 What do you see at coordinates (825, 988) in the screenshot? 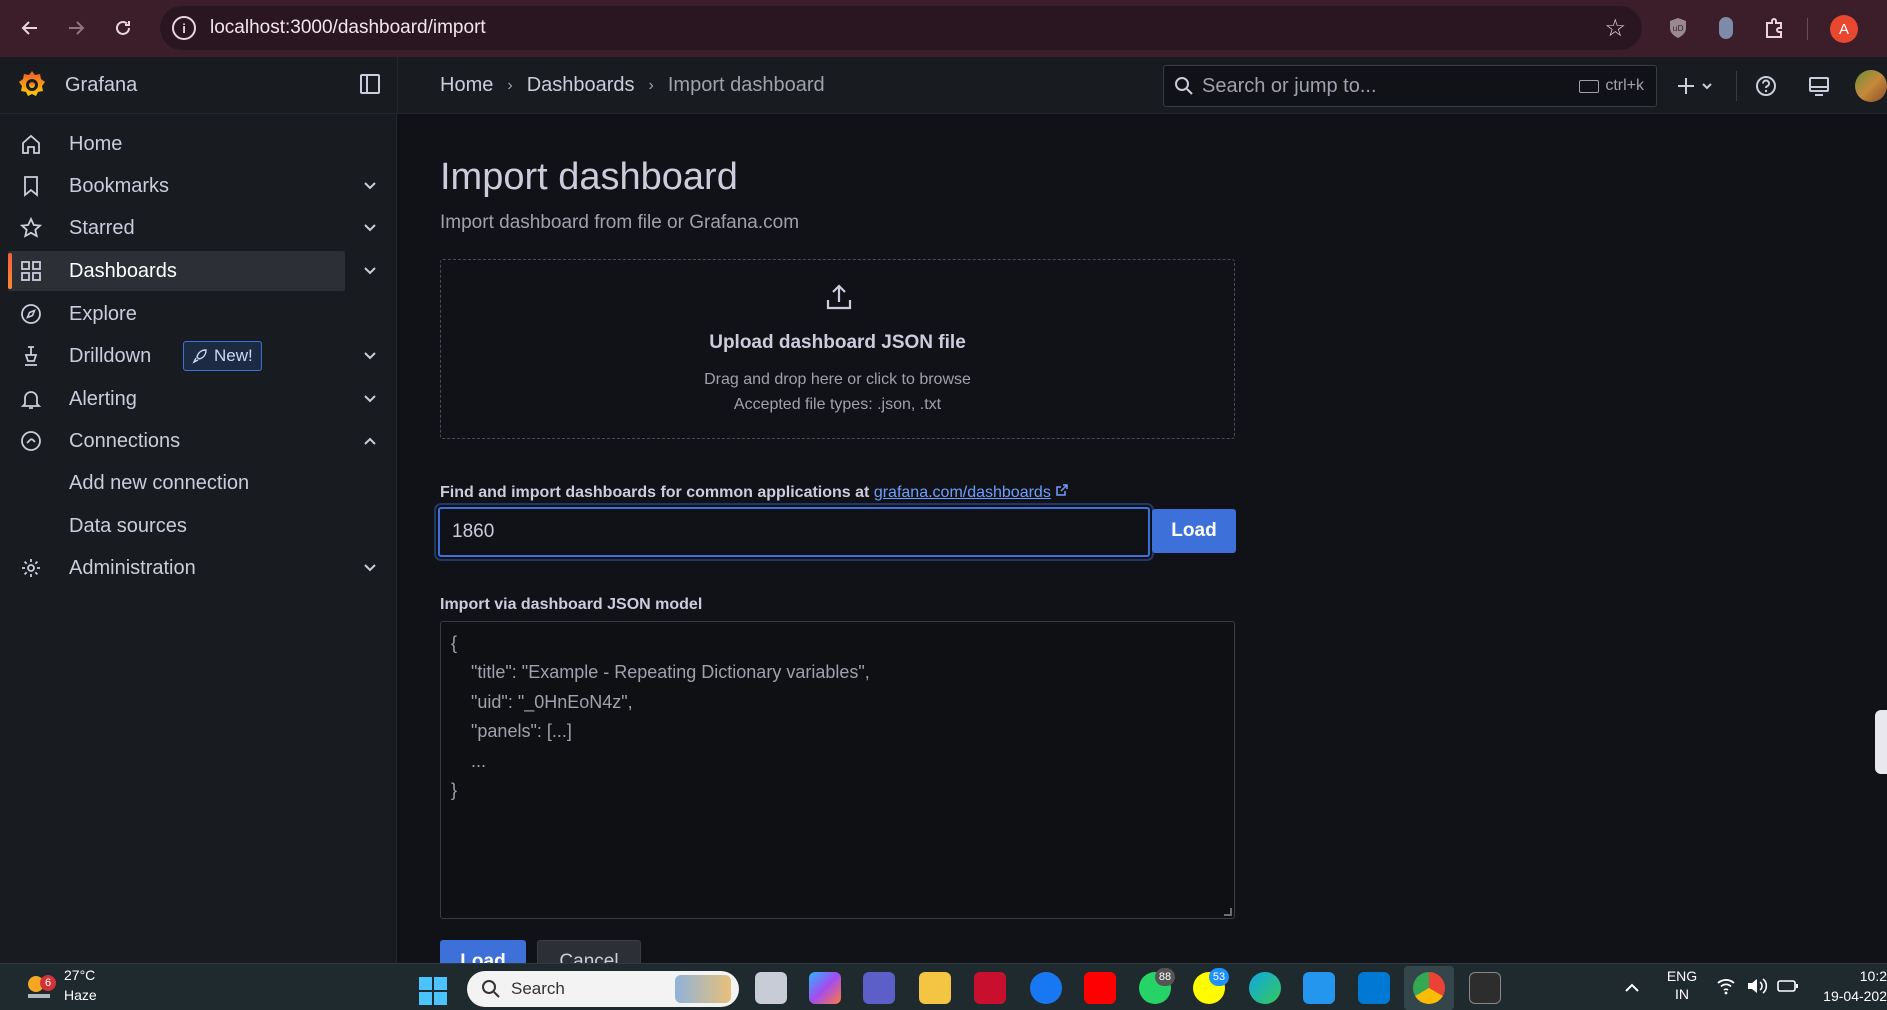
I see `copilot-icon` at bounding box center [825, 988].